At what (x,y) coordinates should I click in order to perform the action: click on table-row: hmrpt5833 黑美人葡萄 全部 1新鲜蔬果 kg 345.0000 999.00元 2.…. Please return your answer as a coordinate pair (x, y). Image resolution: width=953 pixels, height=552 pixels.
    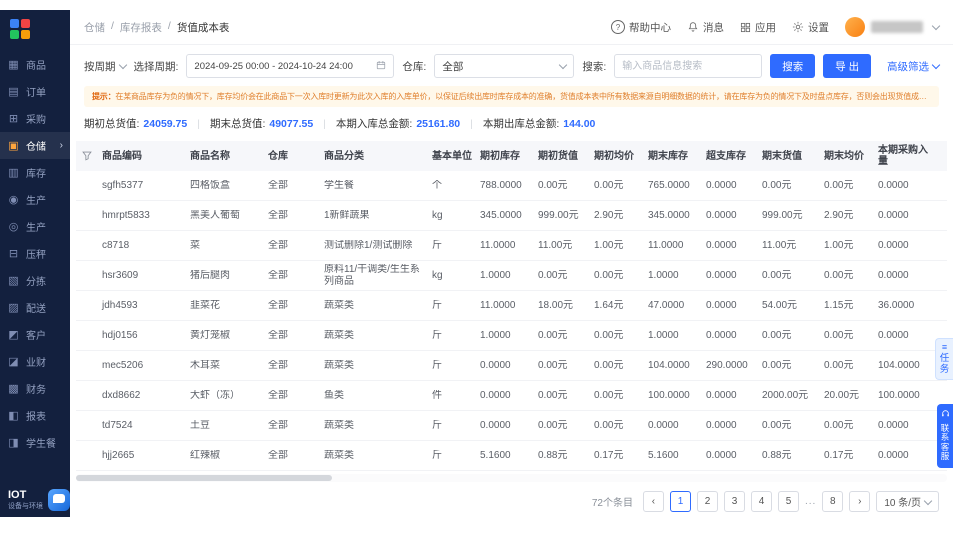
    Looking at the image, I should click on (511, 216).